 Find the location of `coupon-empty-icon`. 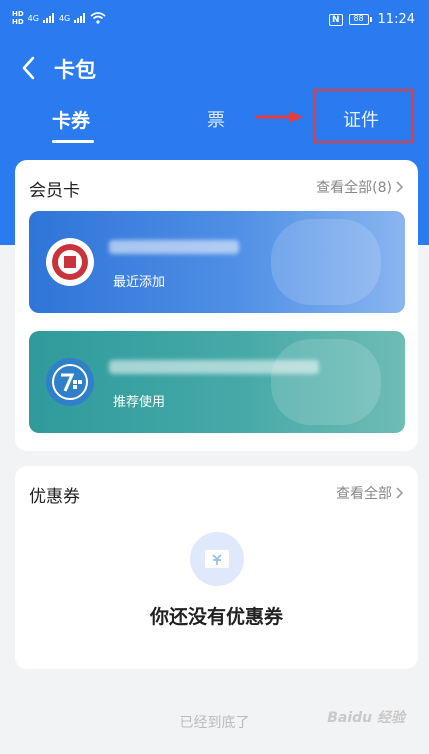

coupon-empty-icon is located at coordinates (217, 559).